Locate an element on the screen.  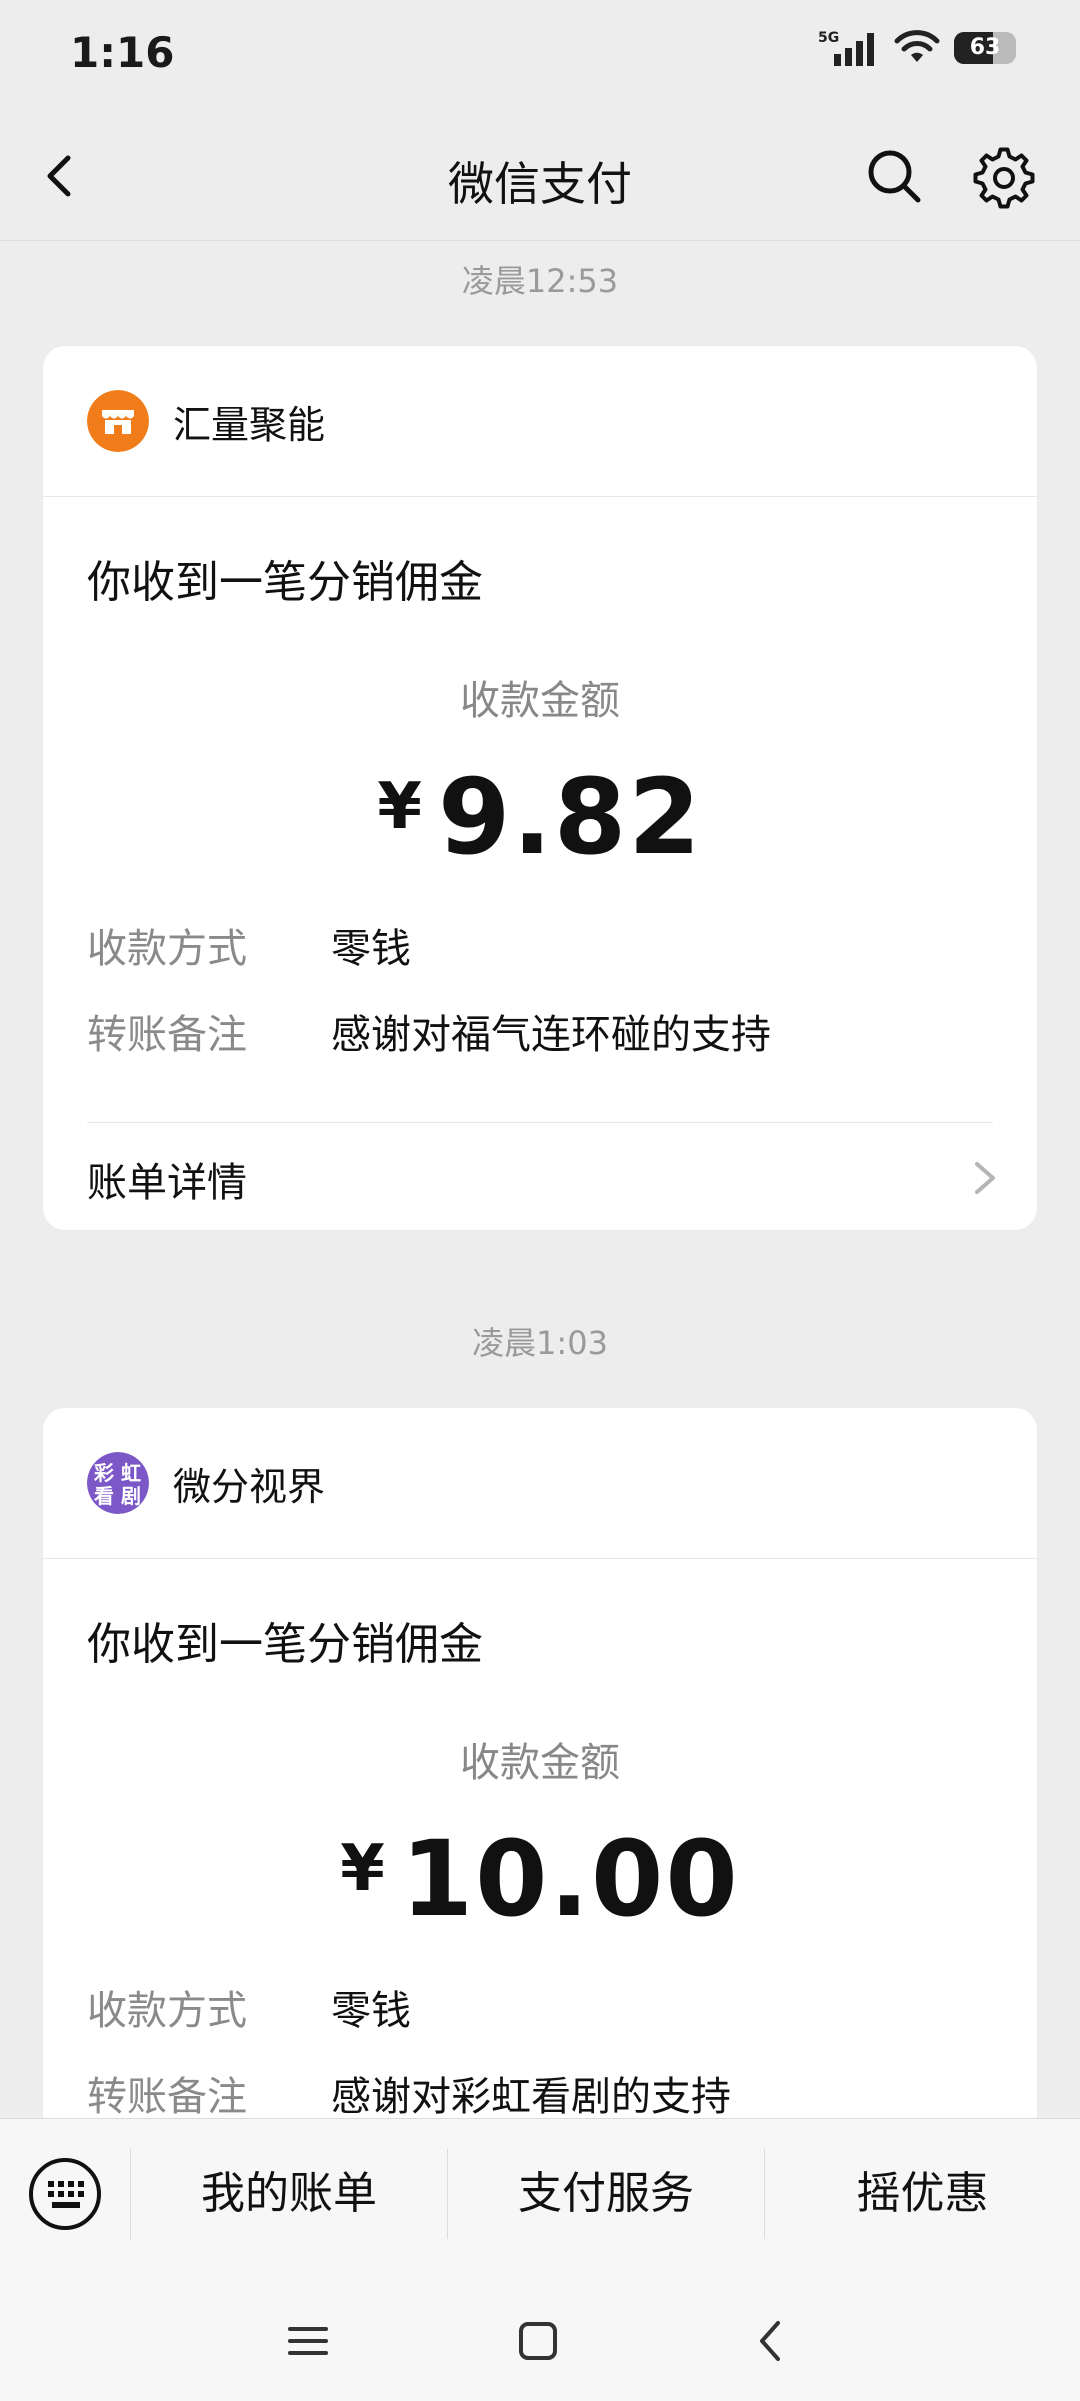
merchant-logo-icon: 彩 虹 看 剧 is located at coordinates (118, 1483).